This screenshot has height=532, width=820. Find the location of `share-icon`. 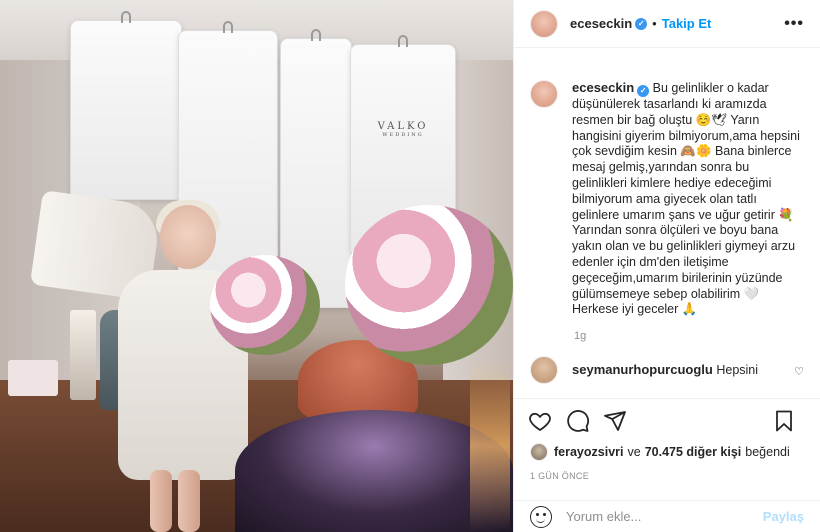

share-icon is located at coordinates (615, 421).